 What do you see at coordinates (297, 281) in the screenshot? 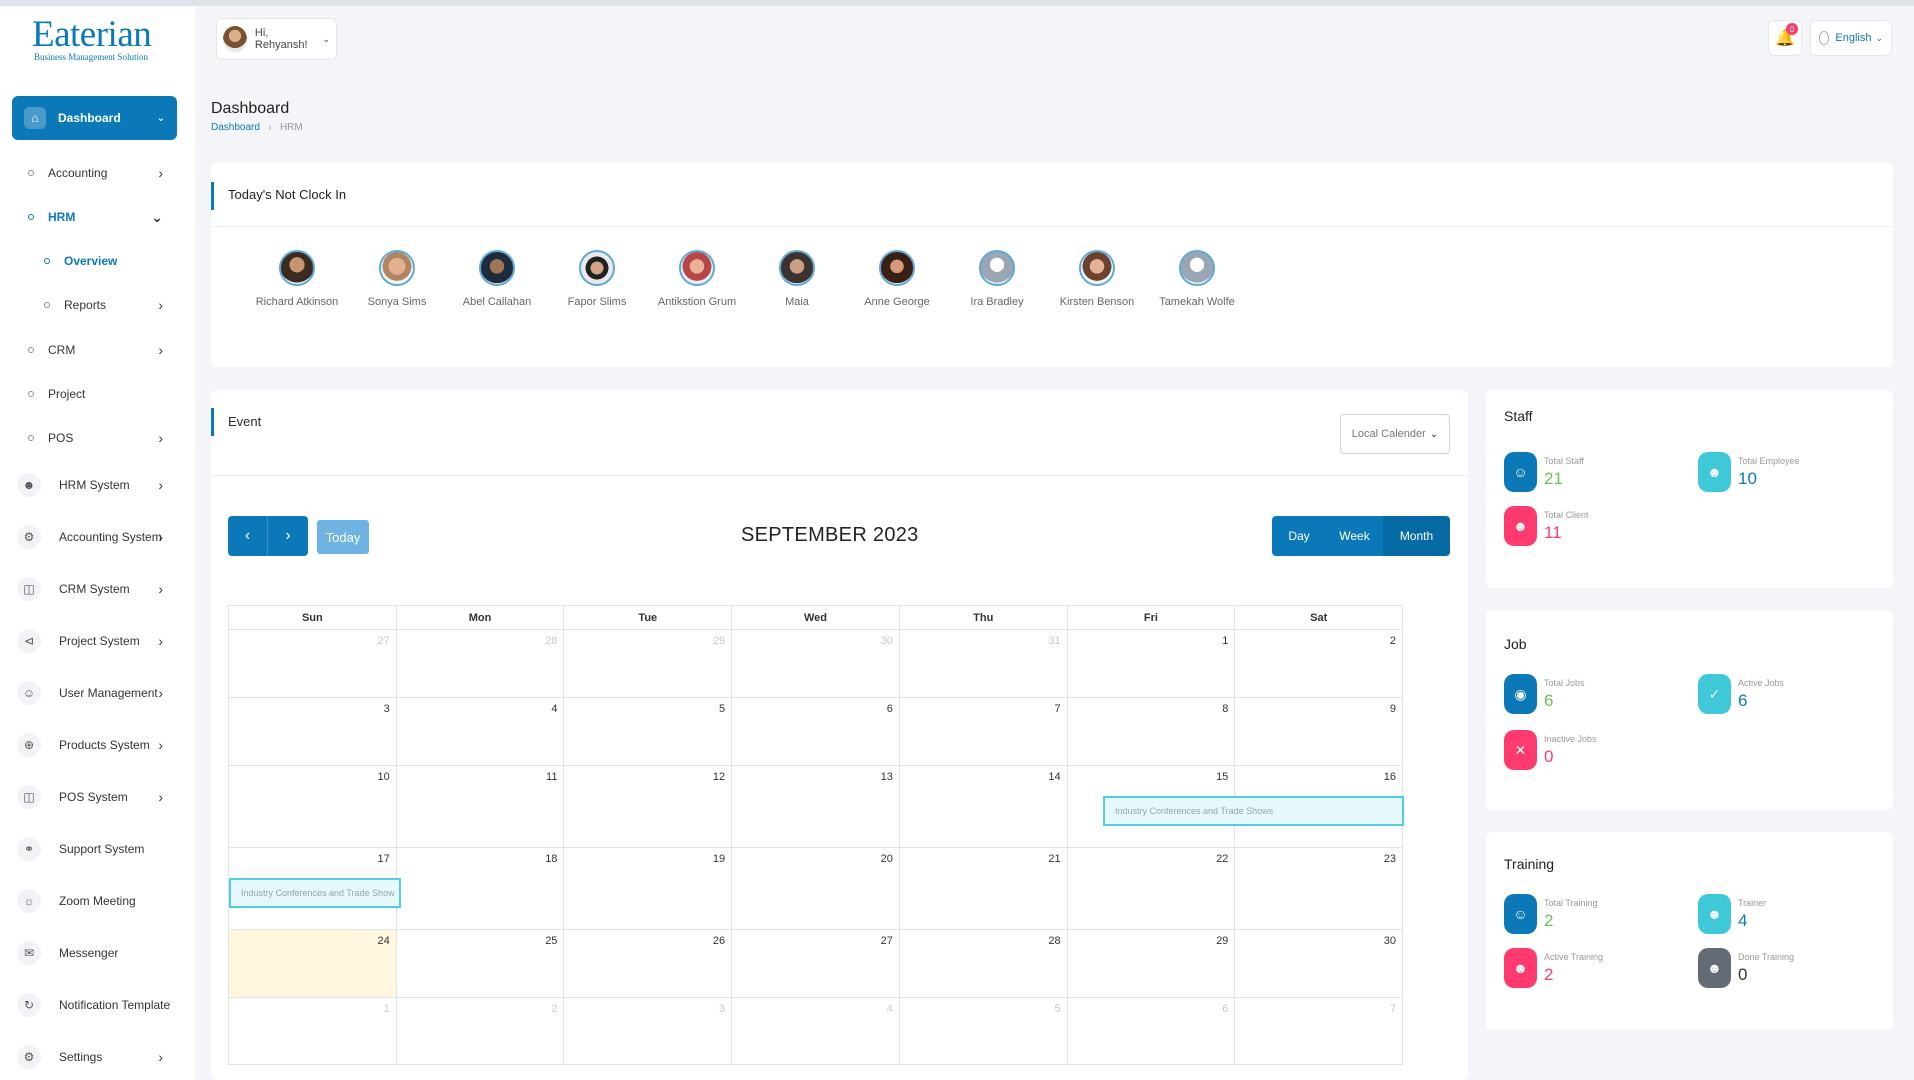
I see `person: Richard Atkinson` at bounding box center [297, 281].